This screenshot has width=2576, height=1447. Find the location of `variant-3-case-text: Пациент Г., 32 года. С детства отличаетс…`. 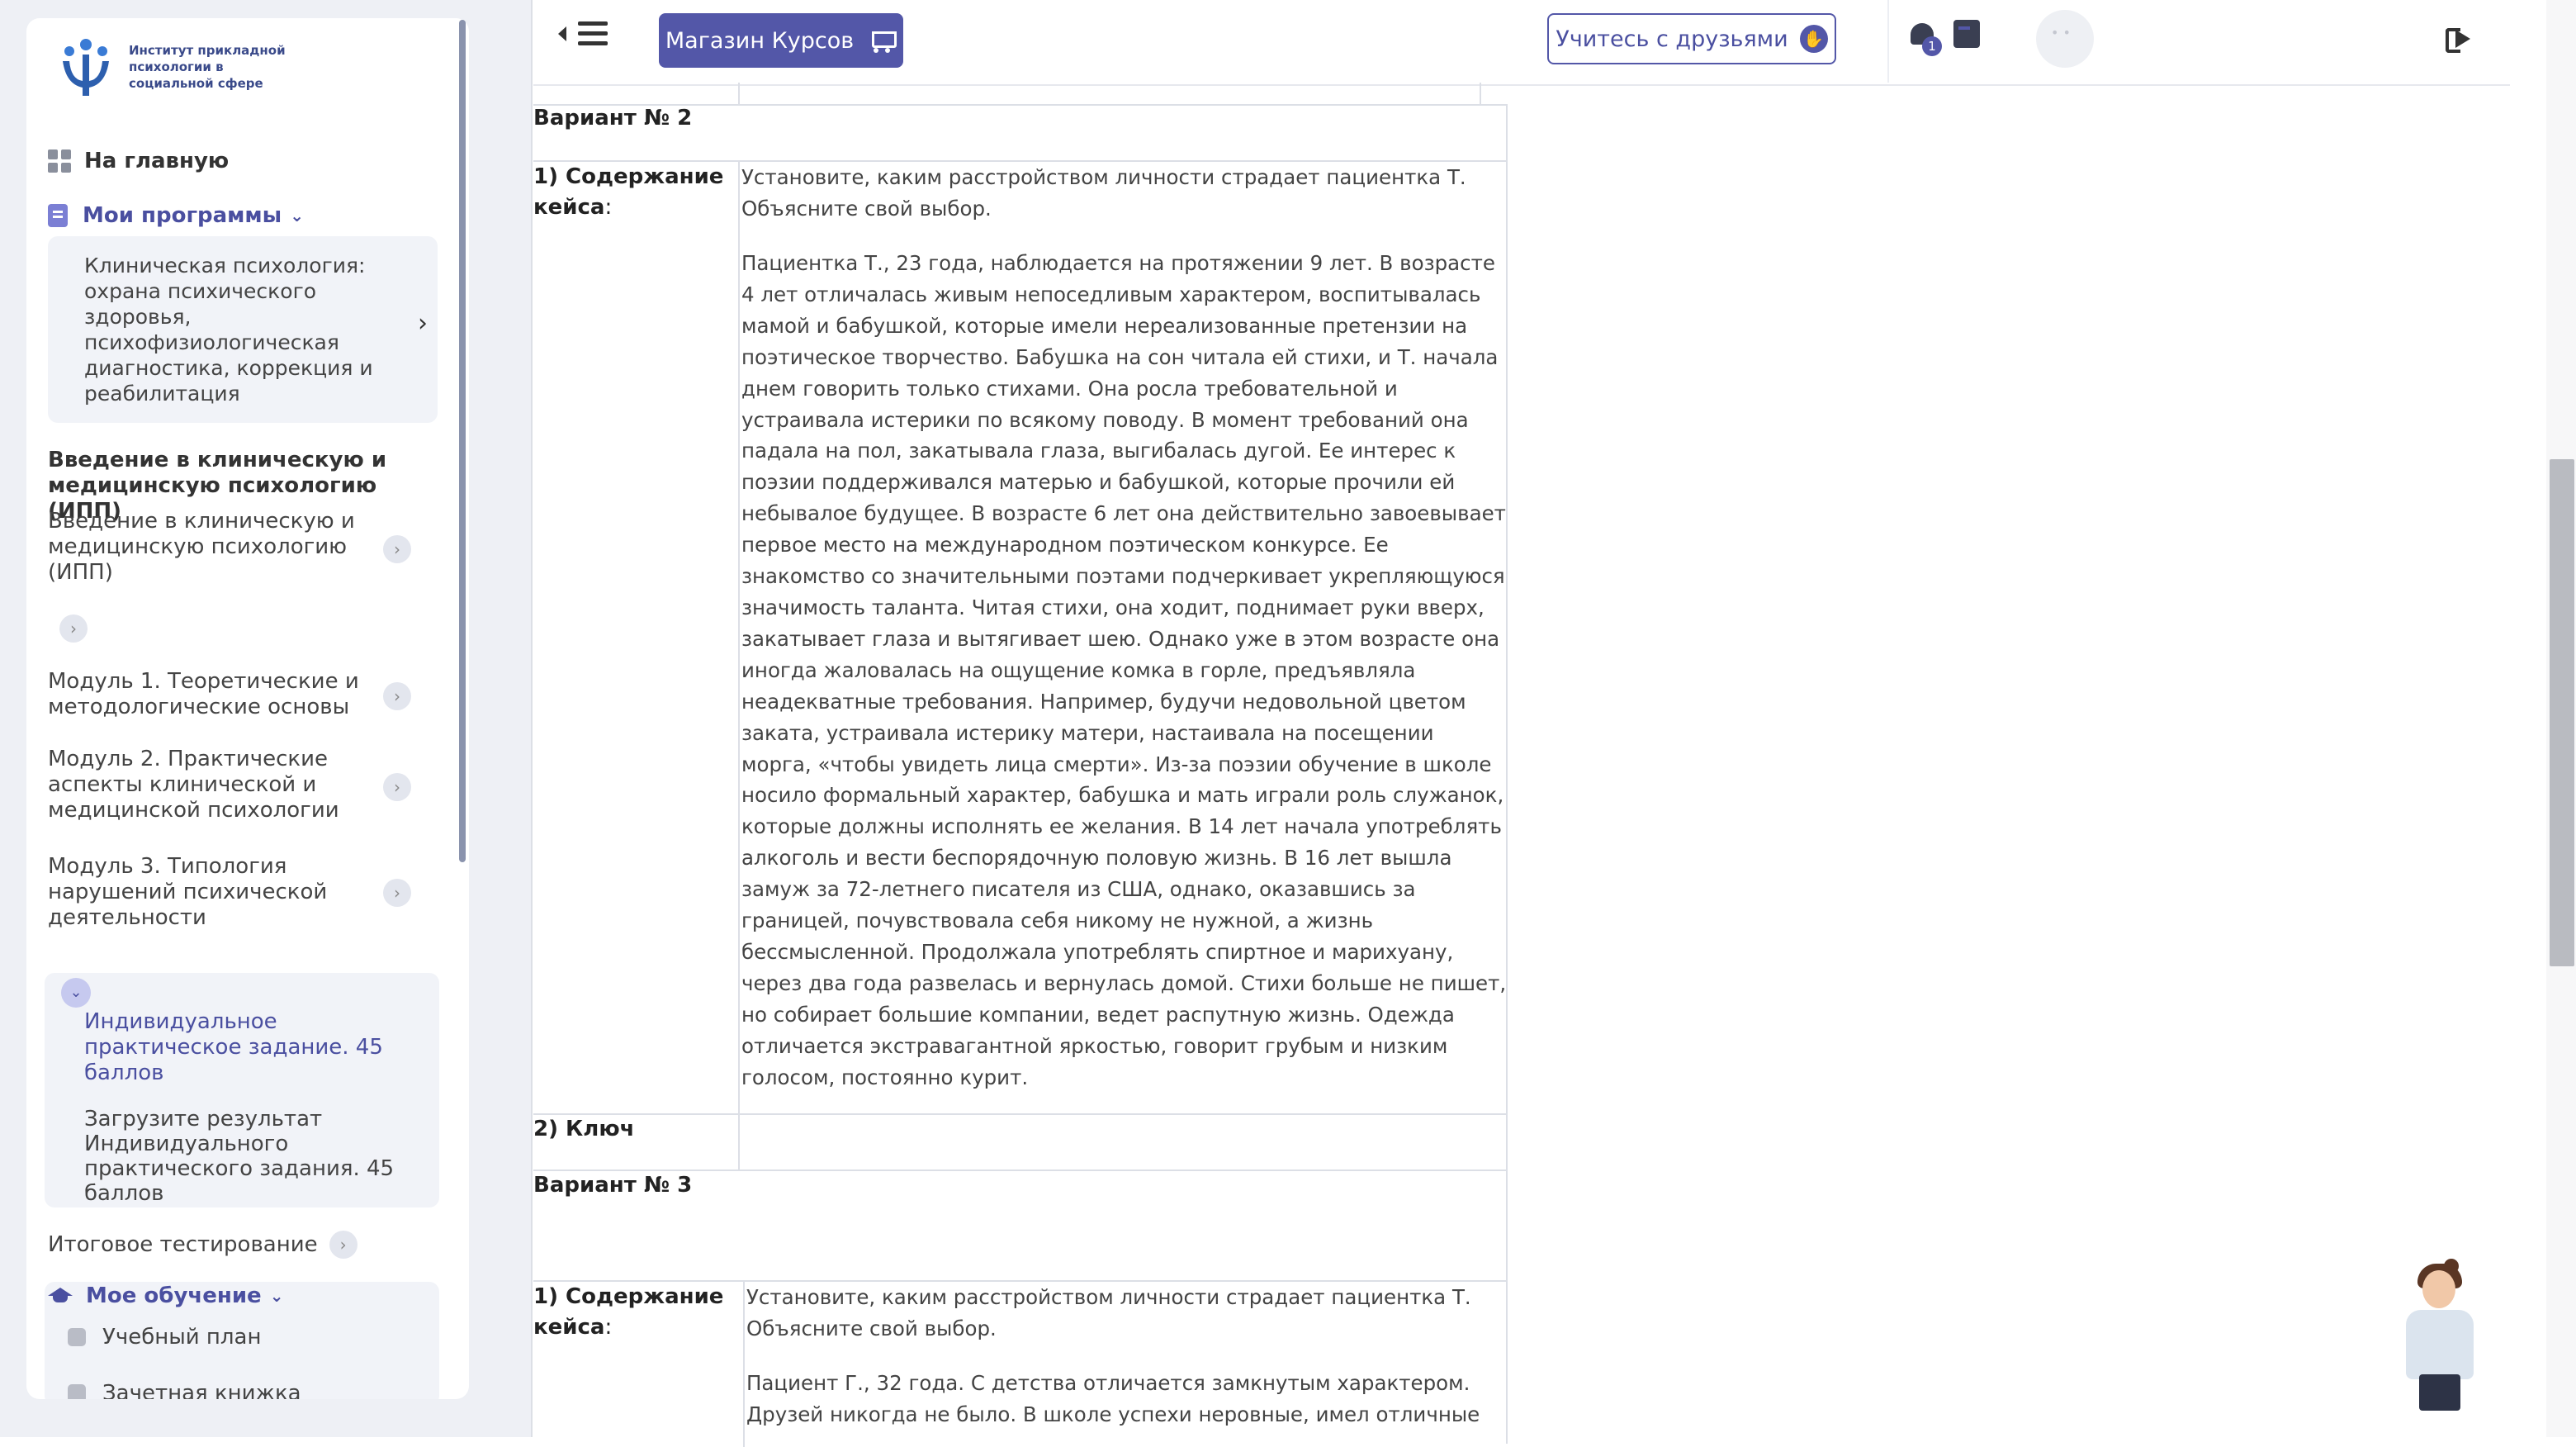

variant-3-case-text: Пациент Г., 32 года. С детства отличаетс… is located at coordinates (1113, 1398).